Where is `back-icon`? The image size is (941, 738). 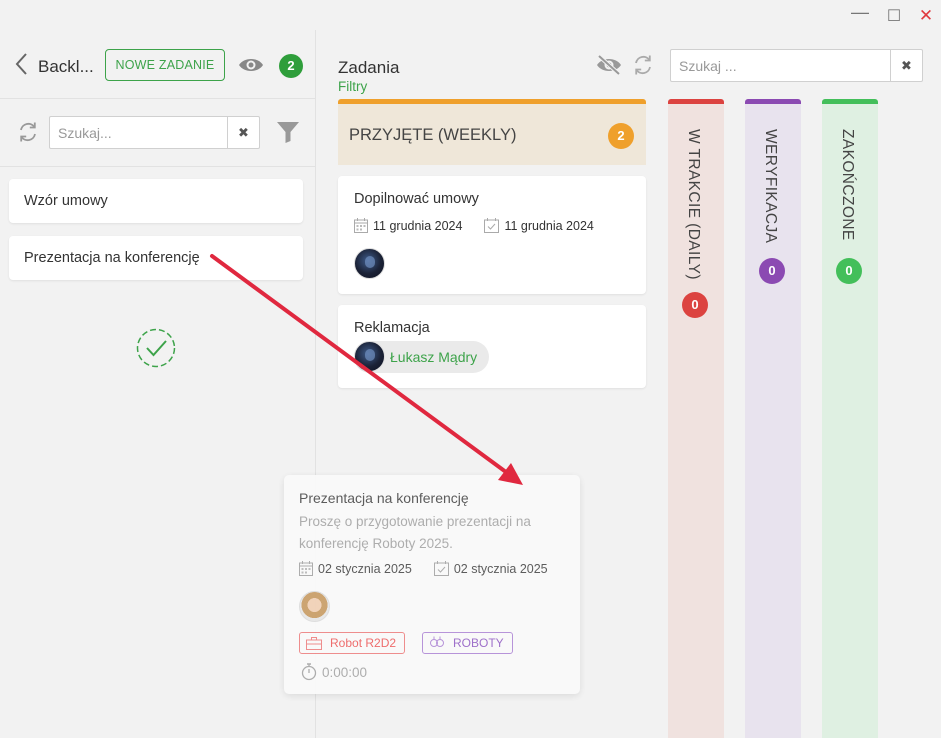 back-icon is located at coordinates (21, 67).